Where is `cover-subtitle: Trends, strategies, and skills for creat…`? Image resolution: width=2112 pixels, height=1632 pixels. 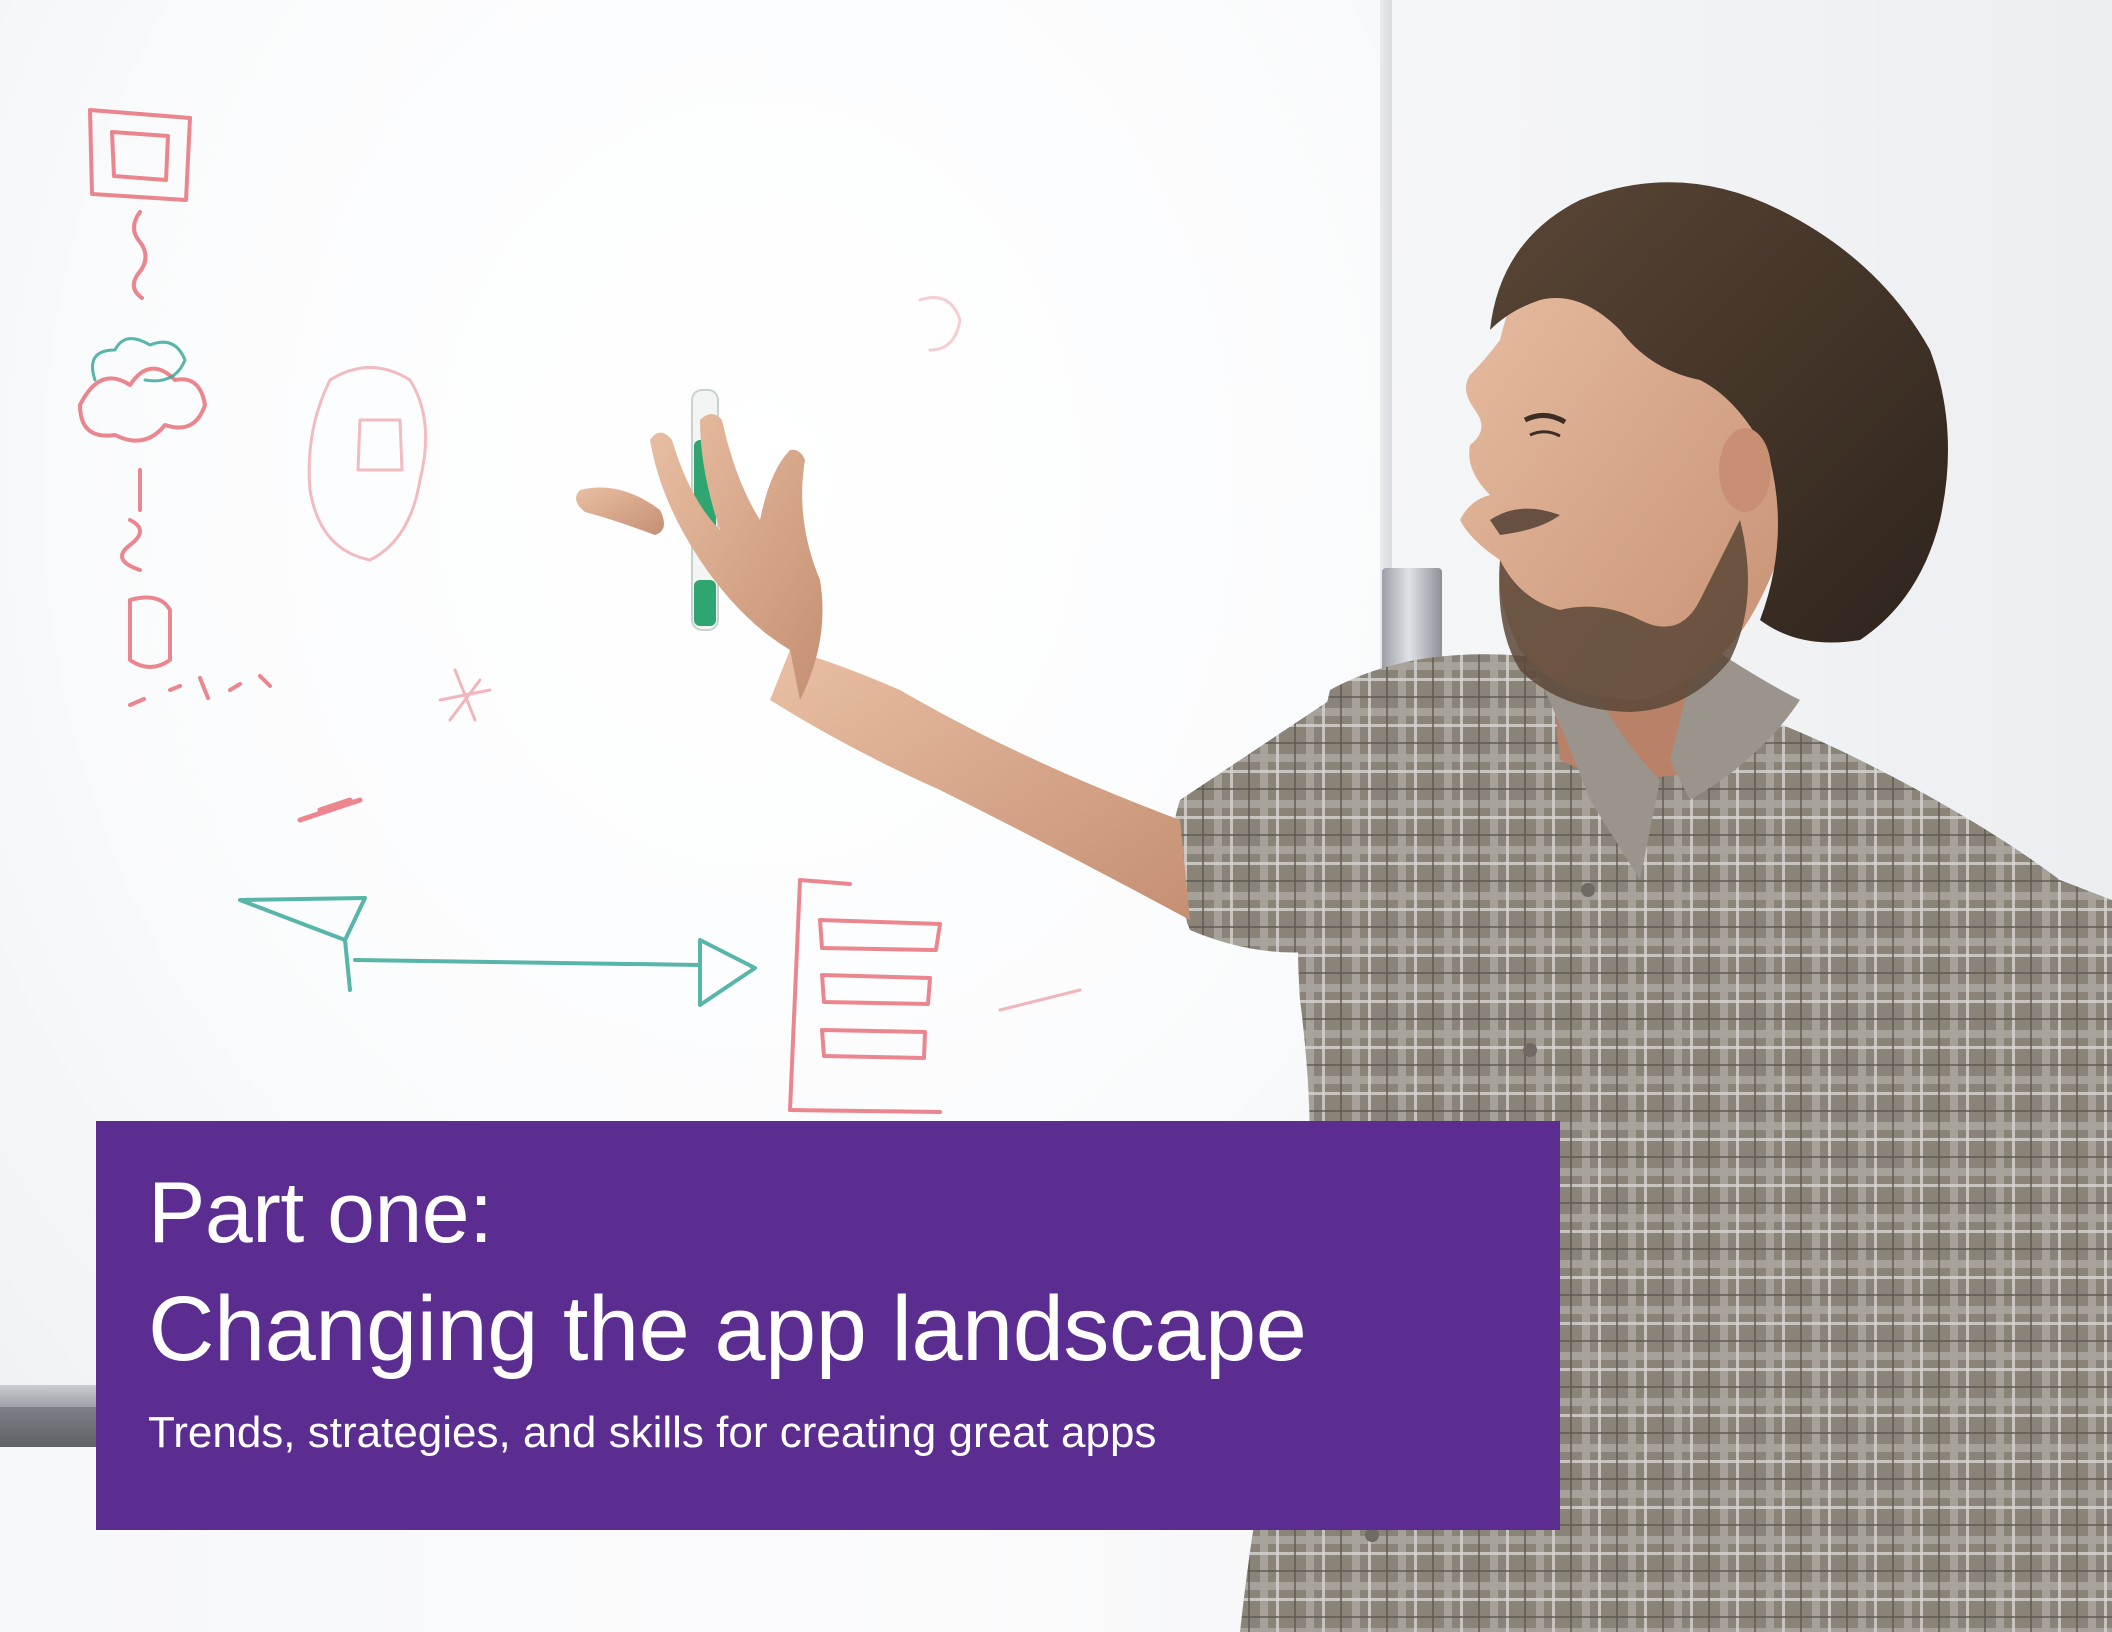
cover-subtitle: Trends, strategies, and skills for creat… is located at coordinates (652, 1432).